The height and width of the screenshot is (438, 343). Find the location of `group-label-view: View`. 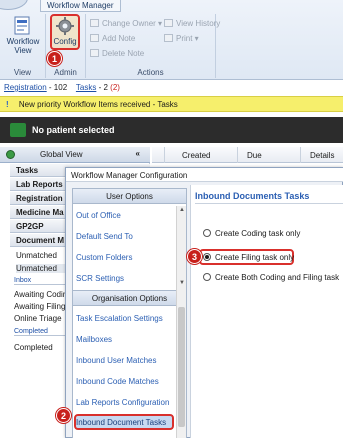

group-label-view: View is located at coordinates (22, 72).